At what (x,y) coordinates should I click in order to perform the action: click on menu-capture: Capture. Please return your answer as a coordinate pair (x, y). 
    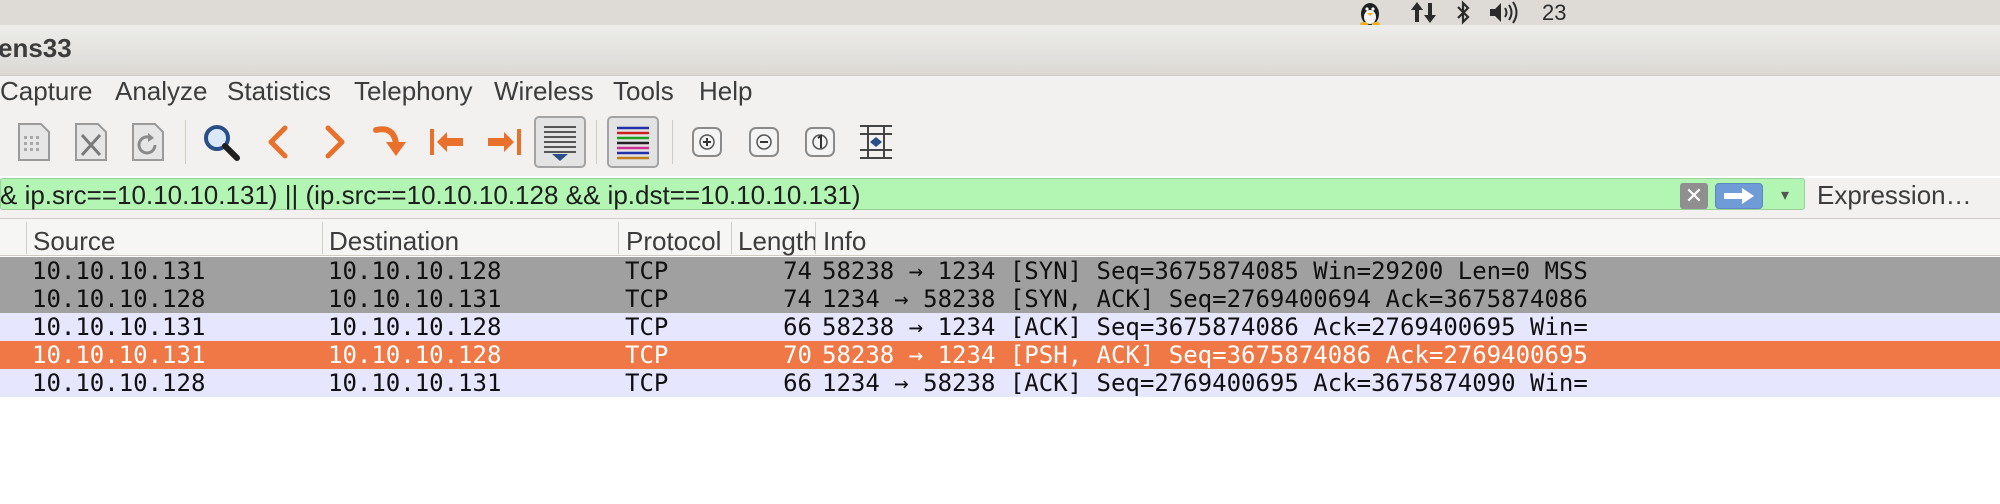
    Looking at the image, I should click on (46, 91).